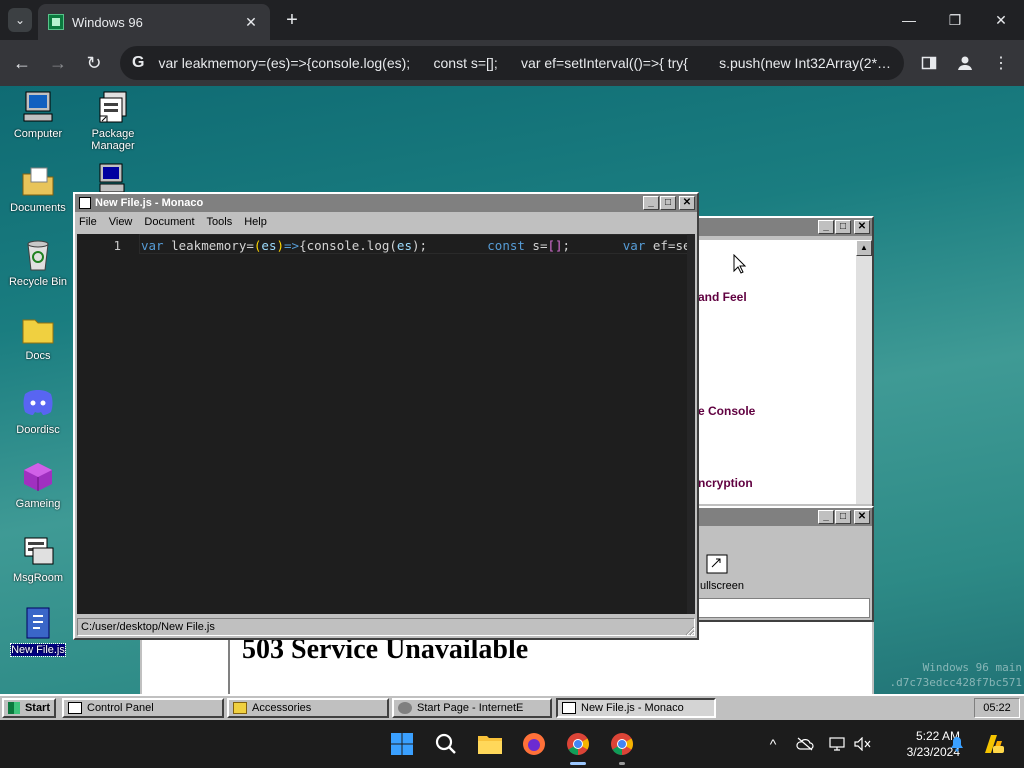 The height and width of the screenshot is (768, 1024). What do you see at coordinates (38, 181) in the screenshot?
I see `folder-documents-icon` at bounding box center [38, 181].